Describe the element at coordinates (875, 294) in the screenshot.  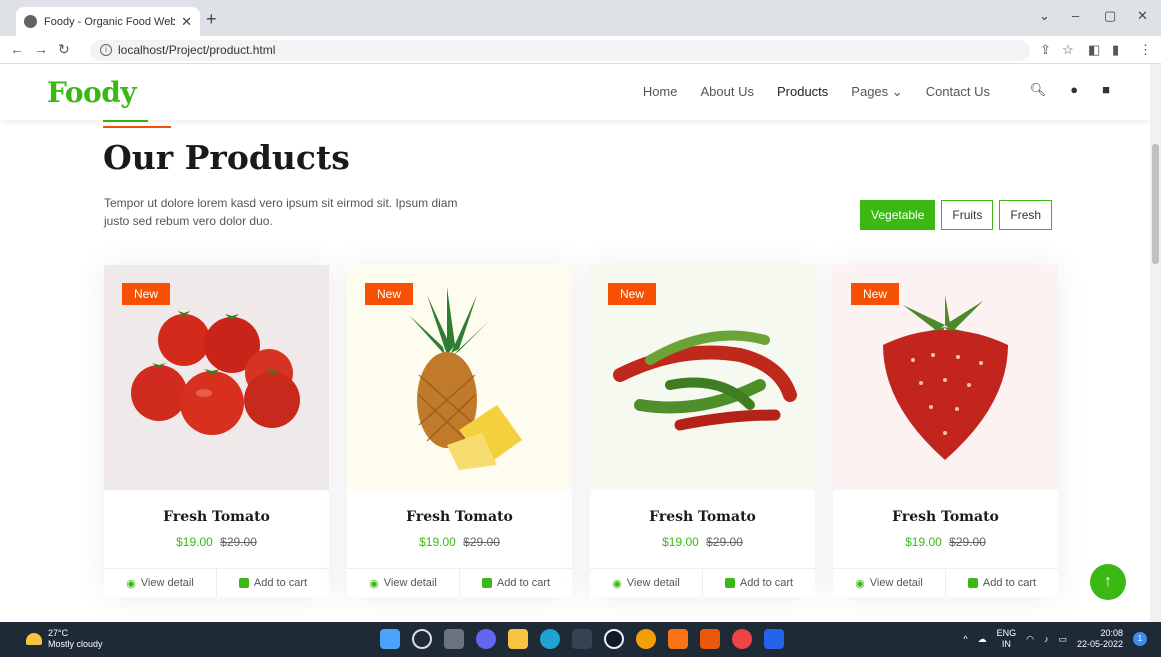
I see `new-badge: New` at that location.